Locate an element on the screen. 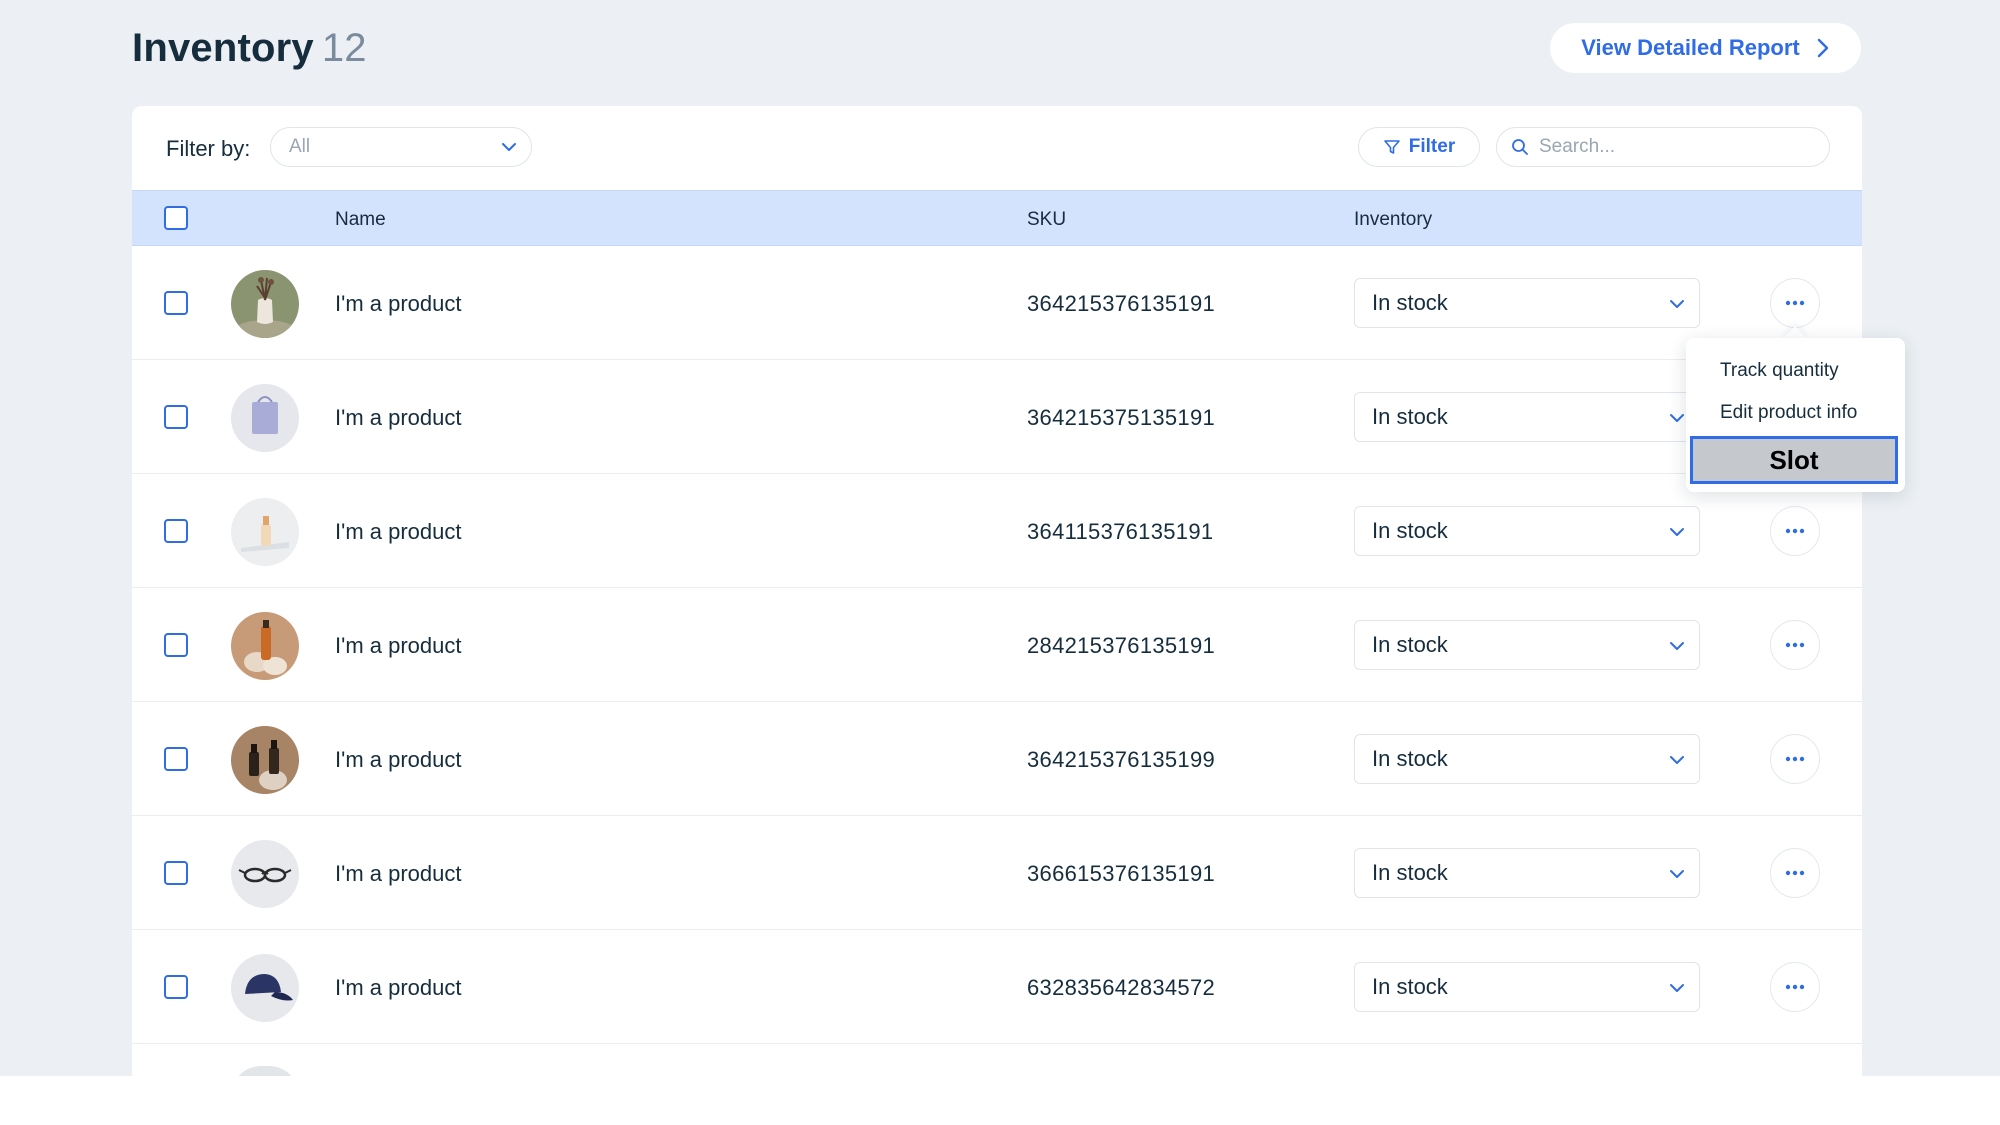 The width and height of the screenshot is (2000, 1125). product-sku: 364115376135191 is located at coordinates (1120, 531).